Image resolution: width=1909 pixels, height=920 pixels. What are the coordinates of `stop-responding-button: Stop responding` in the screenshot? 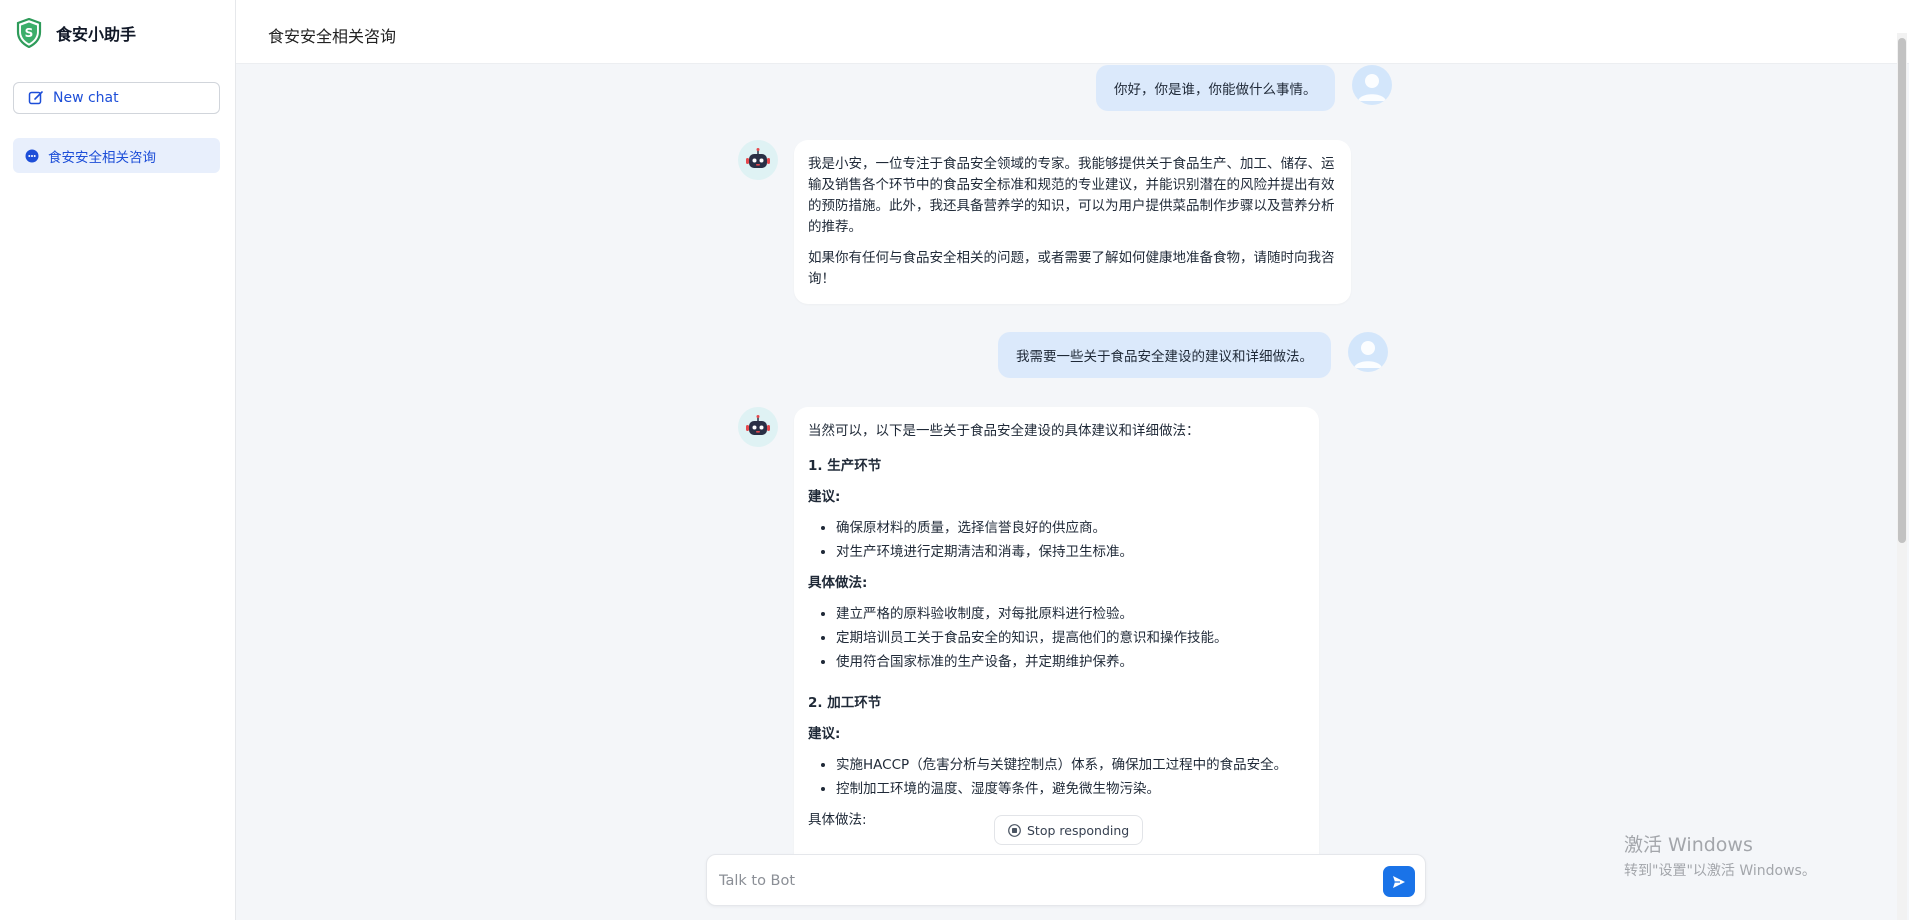 It's located at (1069, 830).